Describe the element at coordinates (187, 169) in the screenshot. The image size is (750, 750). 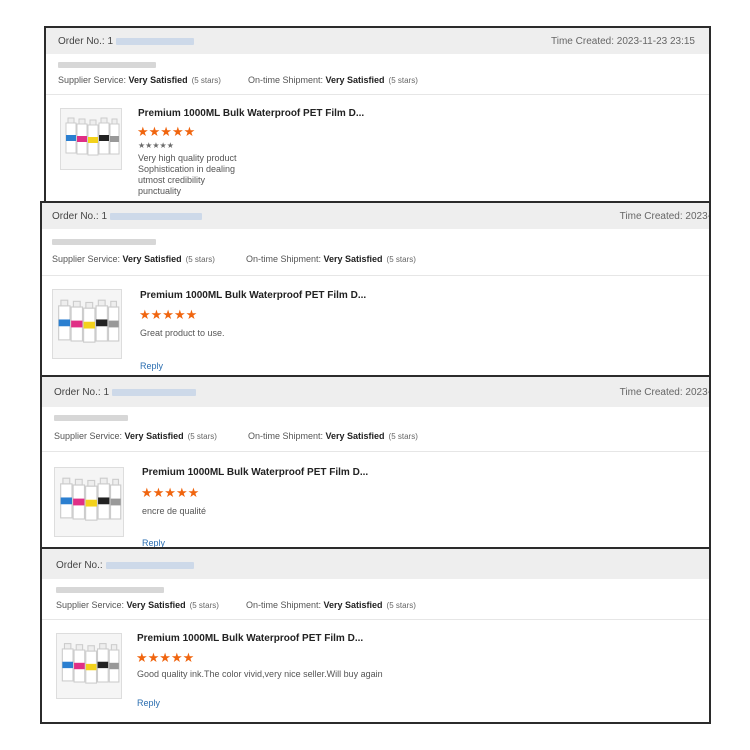
I see `review-comment-line: Sophistication in dealing` at that location.